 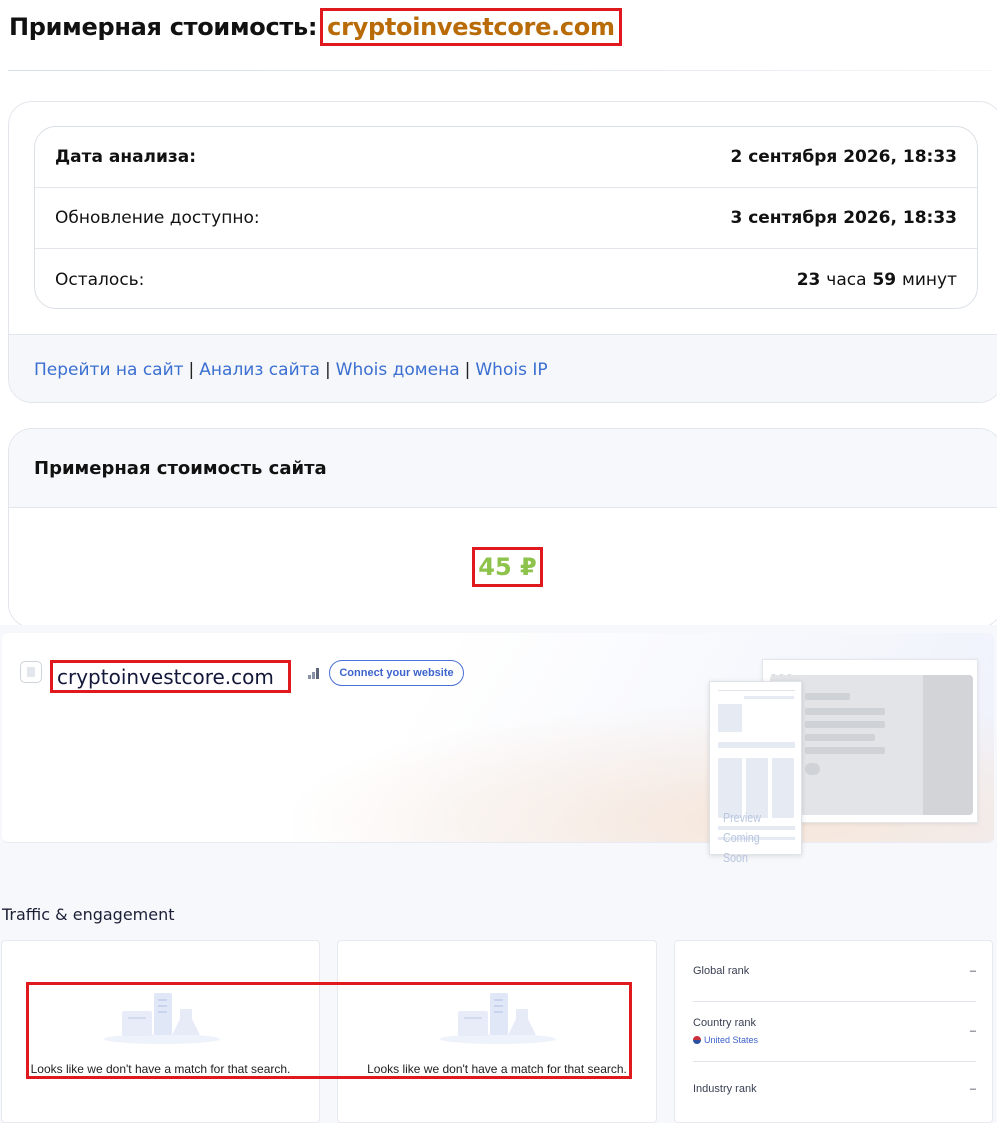 What do you see at coordinates (834, 971) in the screenshot?
I see `global-rank-row: Global rank –` at bounding box center [834, 971].